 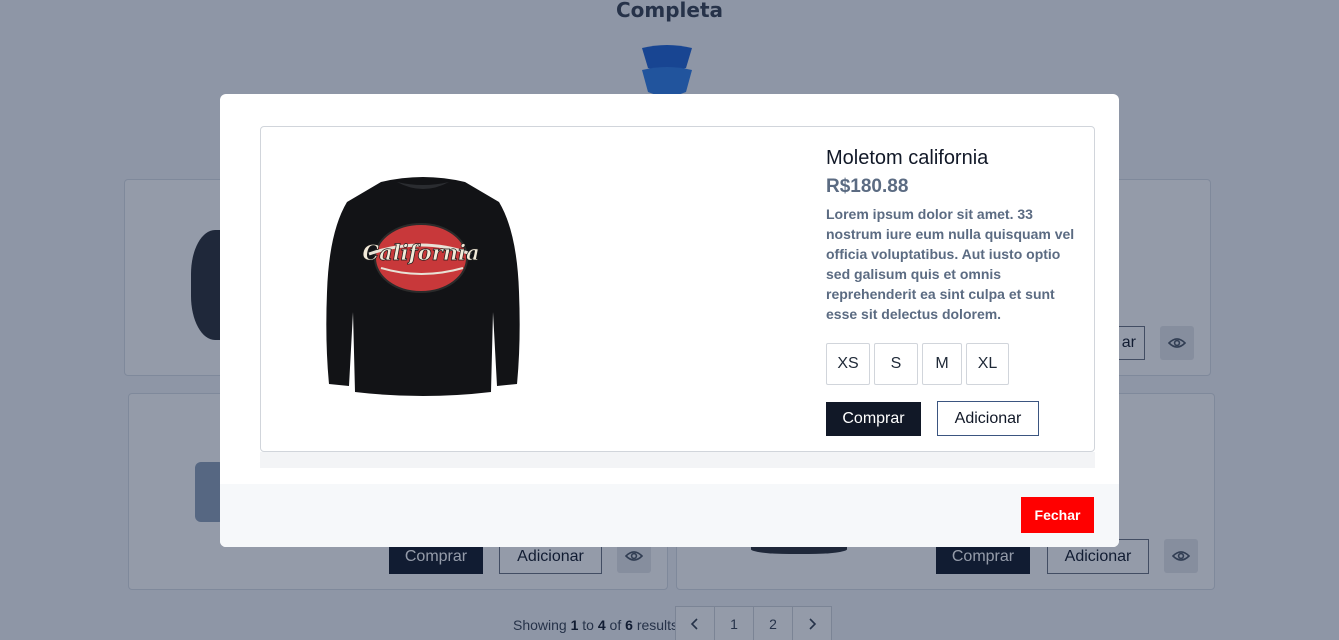 I want to click on add-to-cart-button: Adicionar, so click(x=988, y=418).